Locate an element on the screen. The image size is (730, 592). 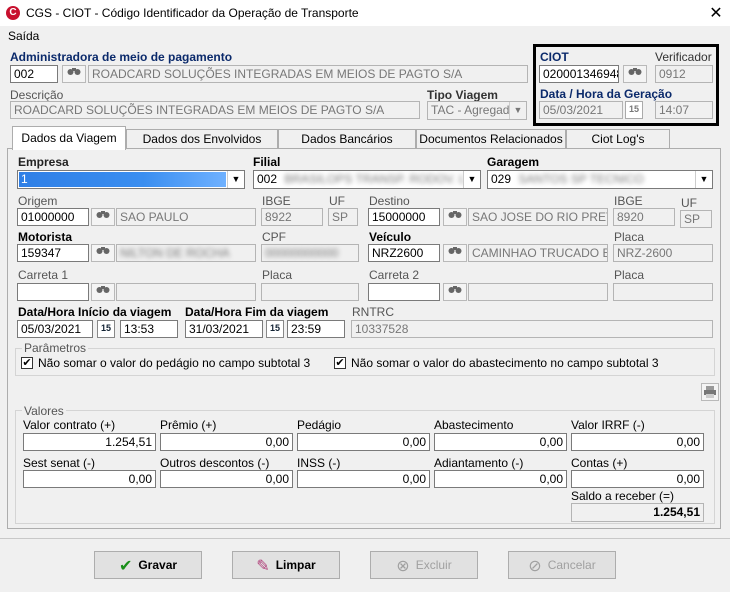
app-logo-icon: C is located at coordinates (13, 13).